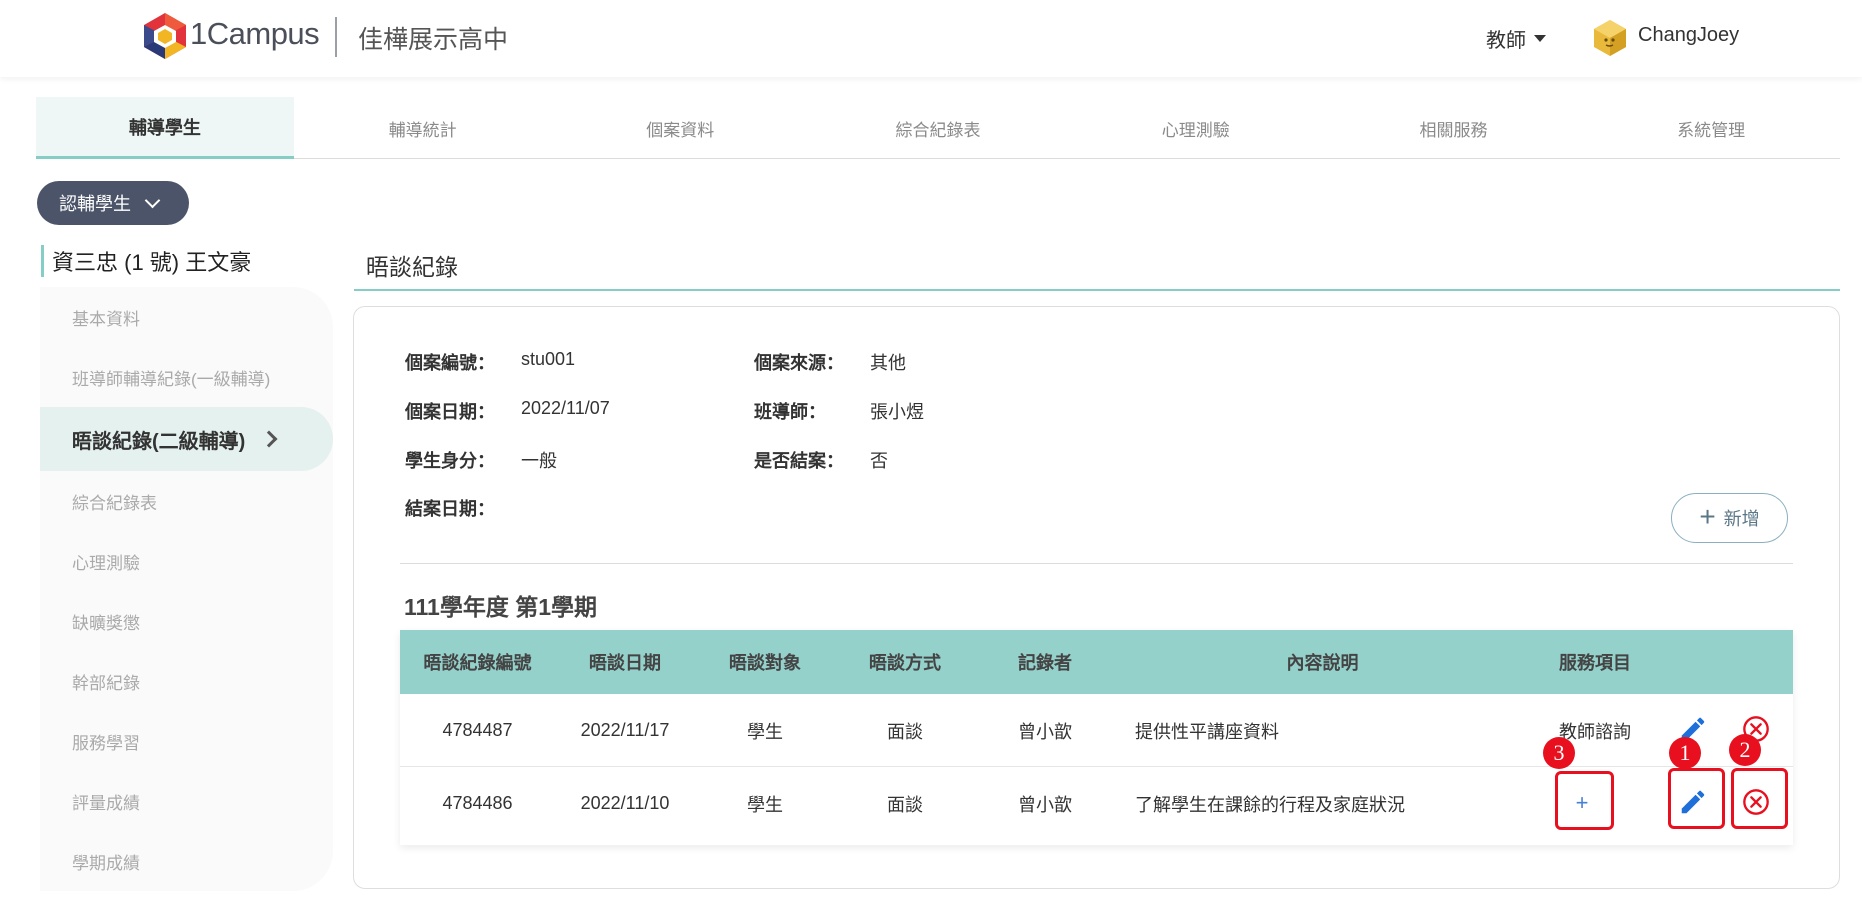 The height and width of the screenshot is (900, 1862). What do you see at coordinates (186, 317) in the screenshot?
I see `sidebar-item-basic-info: 基本資料` at bounding box center [186, 317].